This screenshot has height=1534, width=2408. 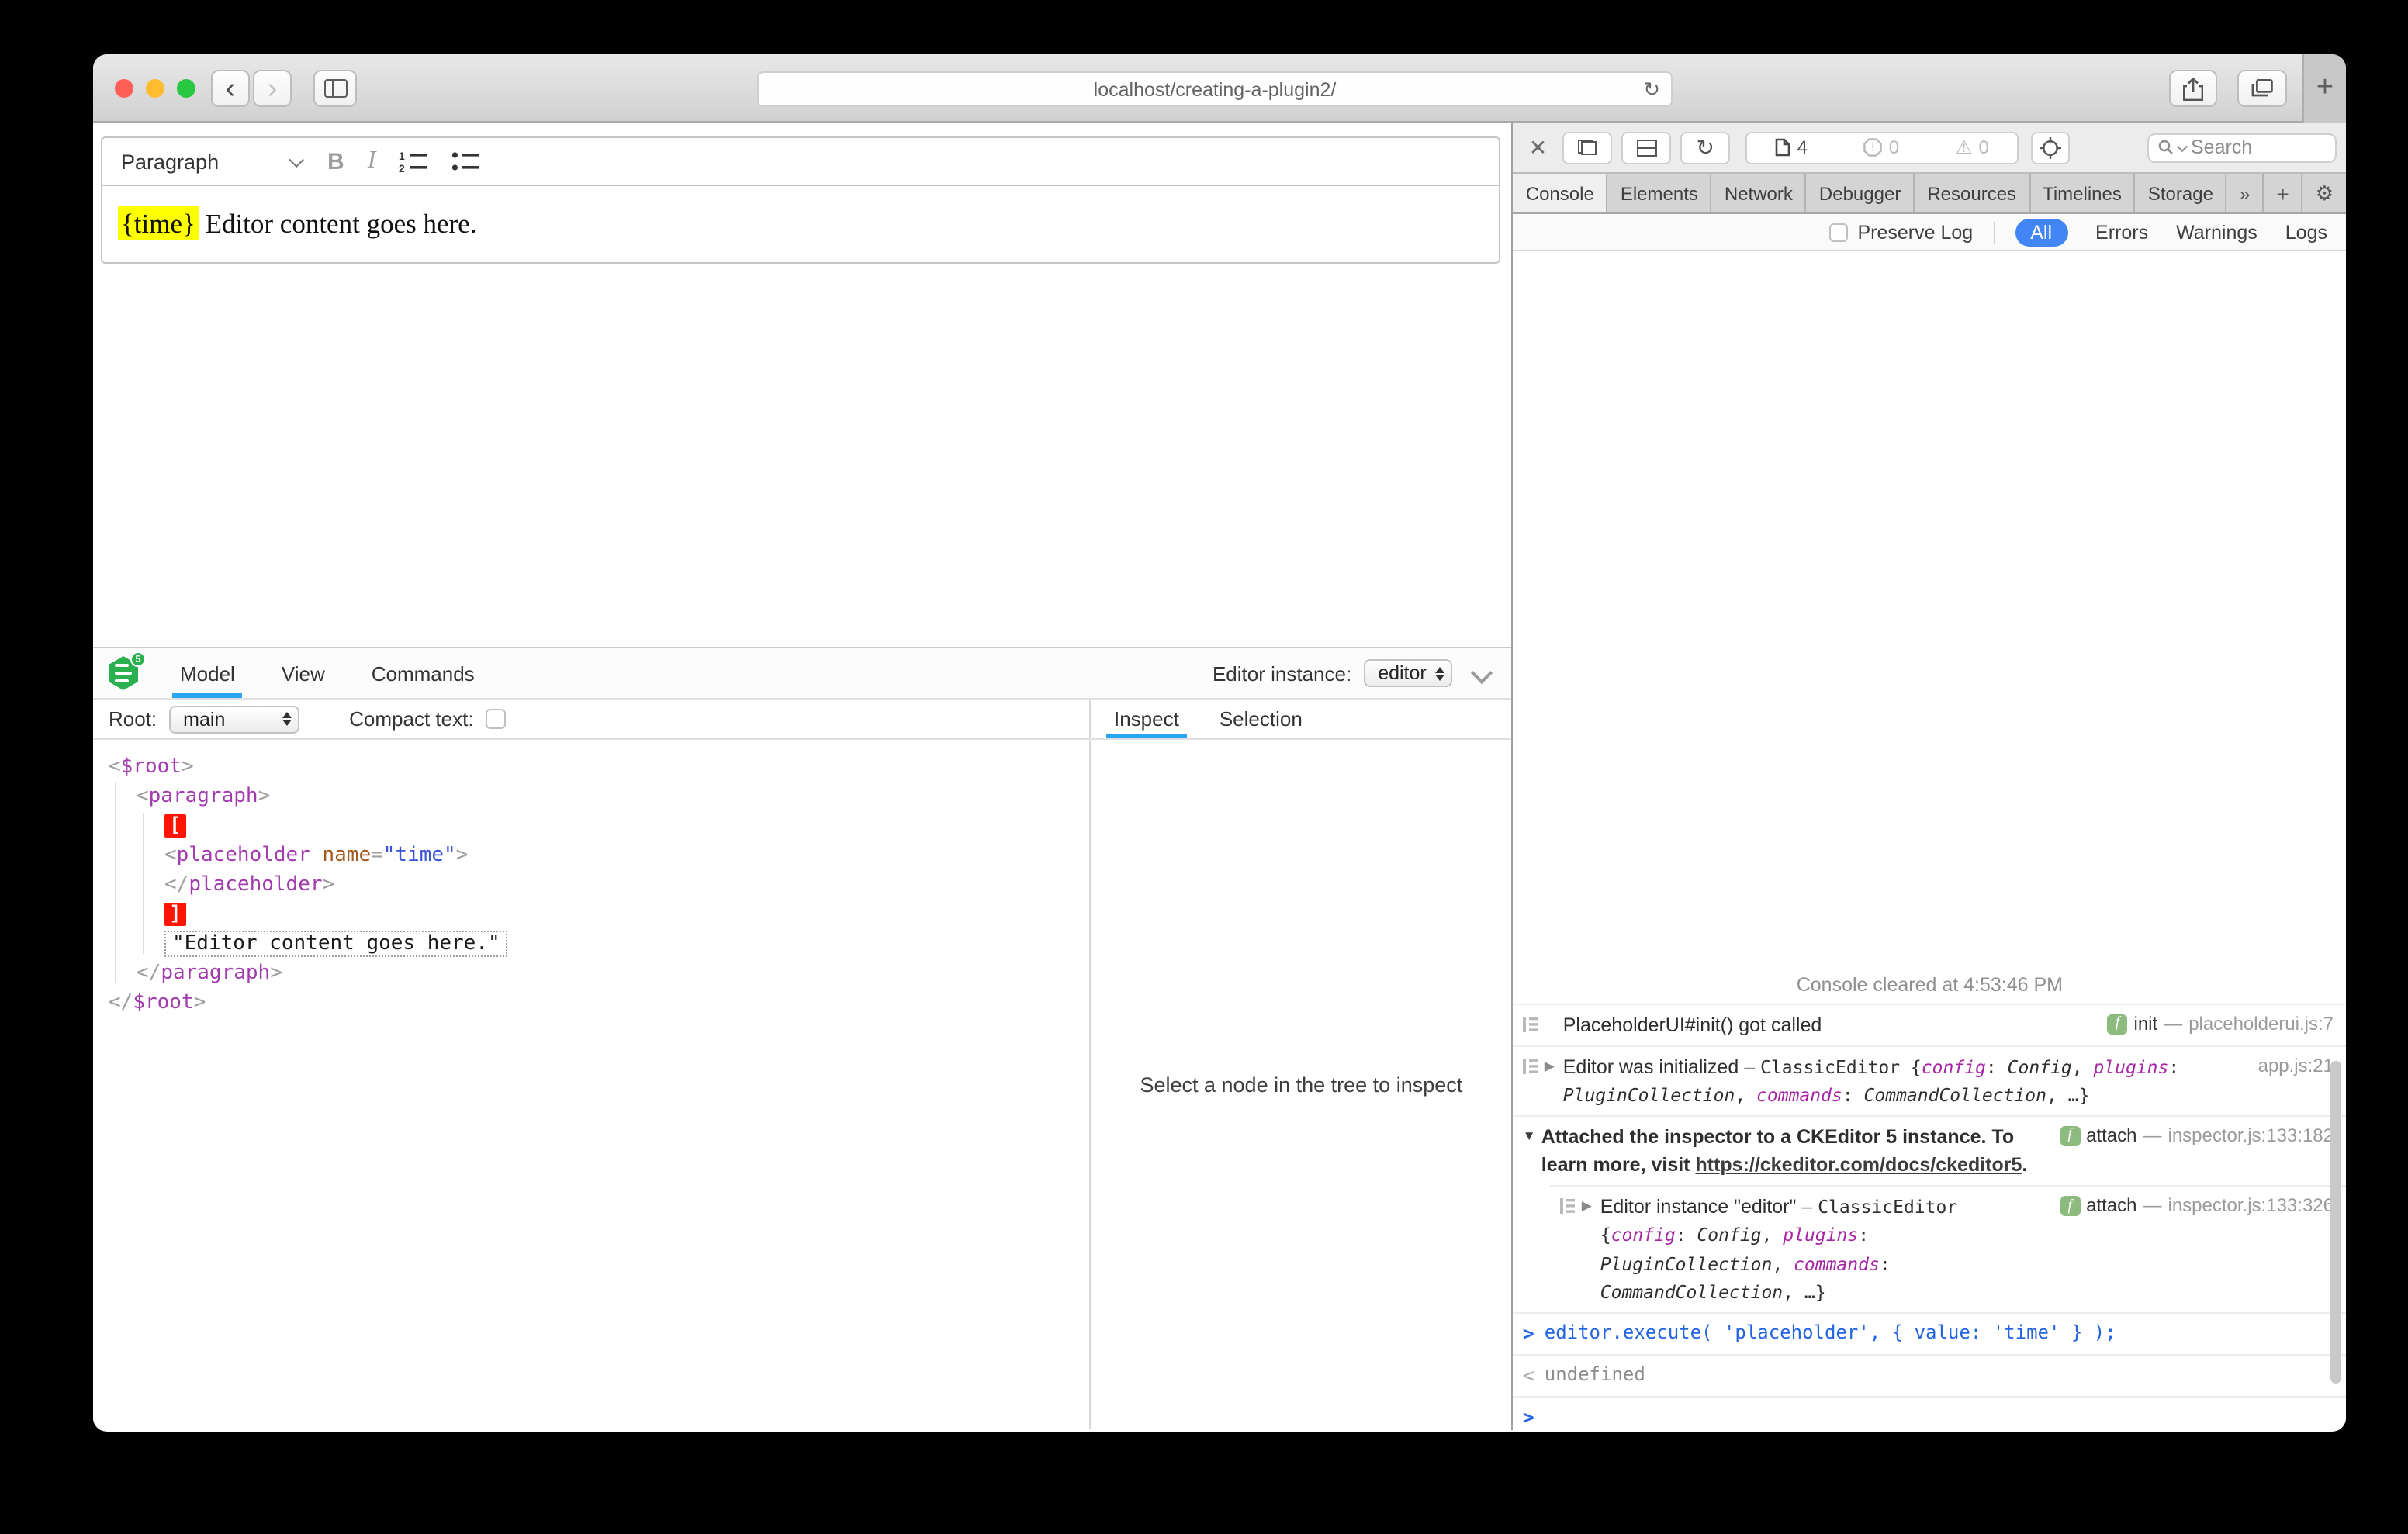 I want to click on root-value: main, so click(x=204, y=719).